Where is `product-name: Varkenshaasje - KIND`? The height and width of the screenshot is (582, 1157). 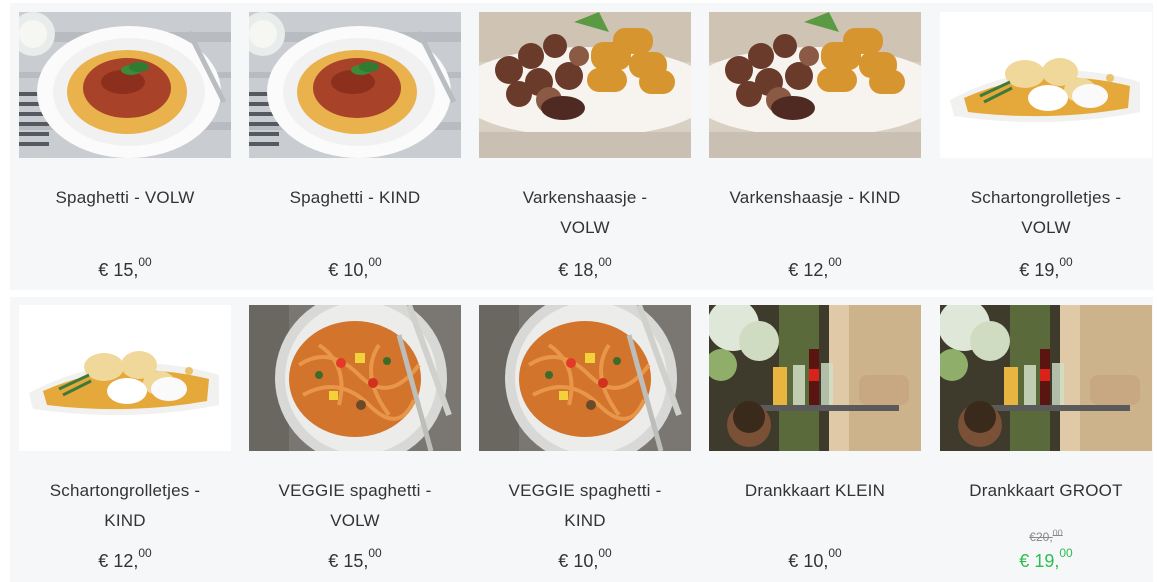
product-name: Varkenshaasje - KIND is located at coordinates (815, 198).